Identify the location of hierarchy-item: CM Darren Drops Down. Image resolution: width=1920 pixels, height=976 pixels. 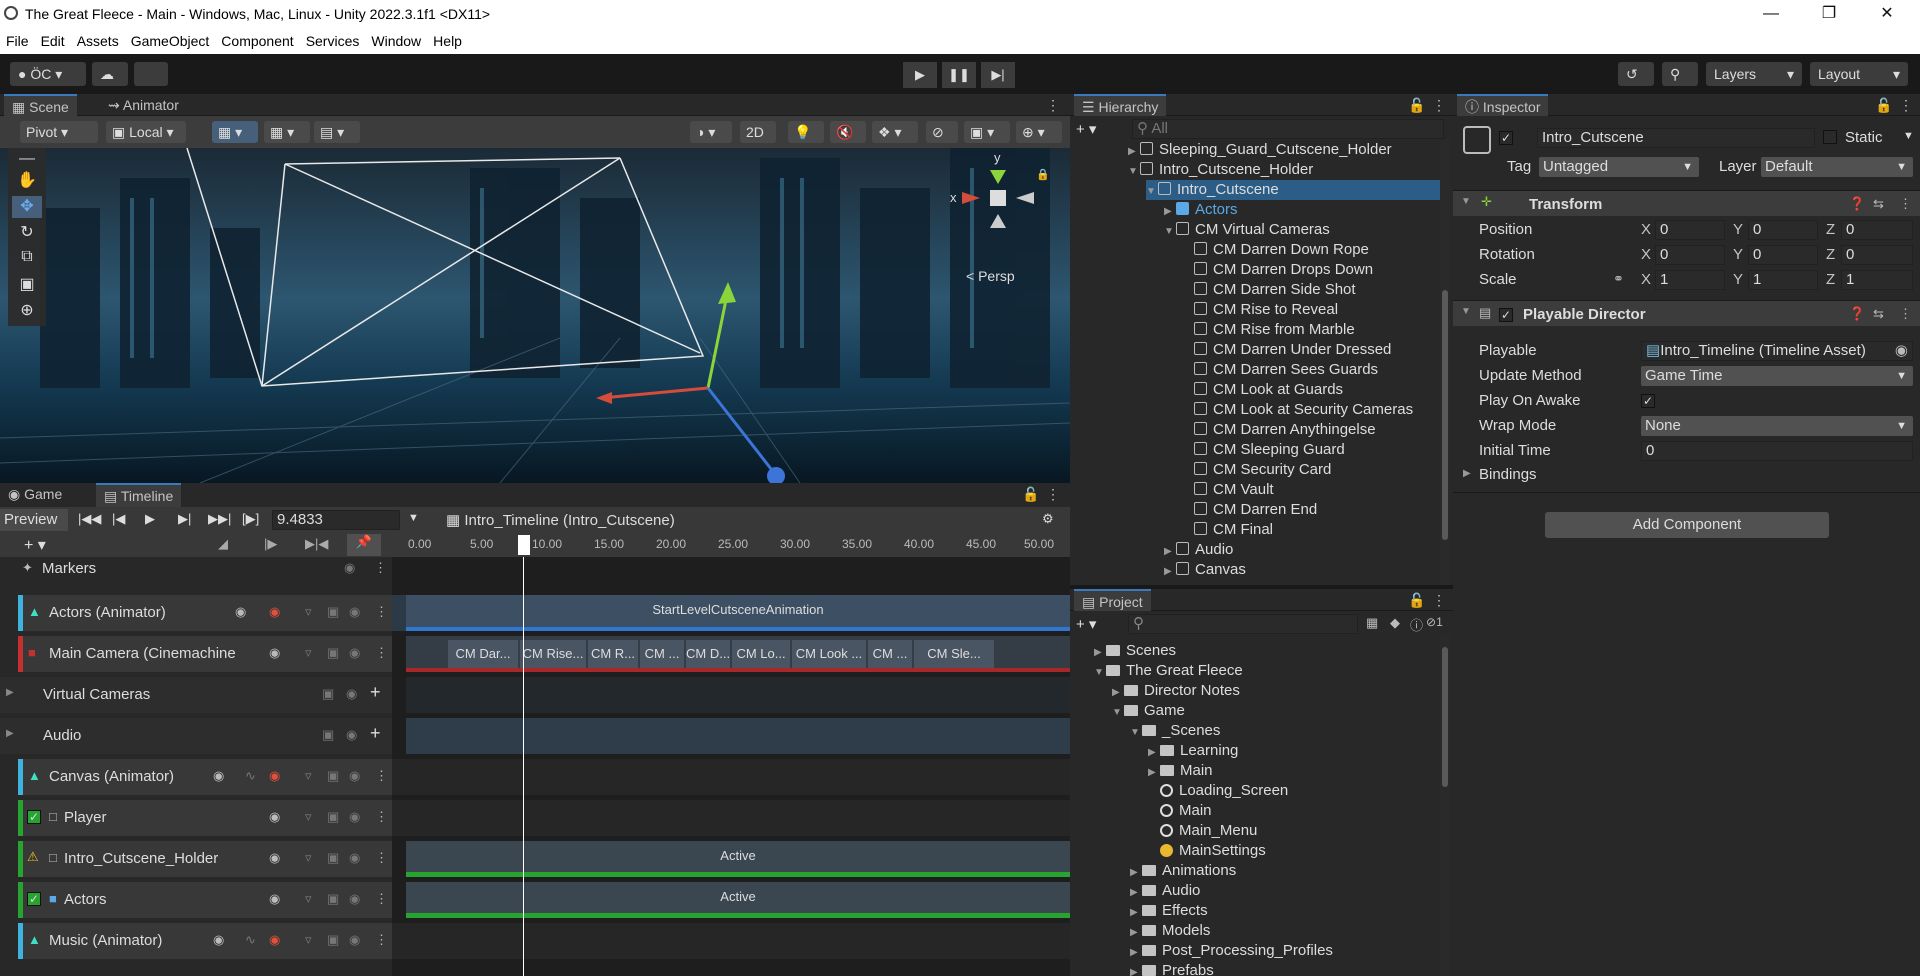
(1283, 270).